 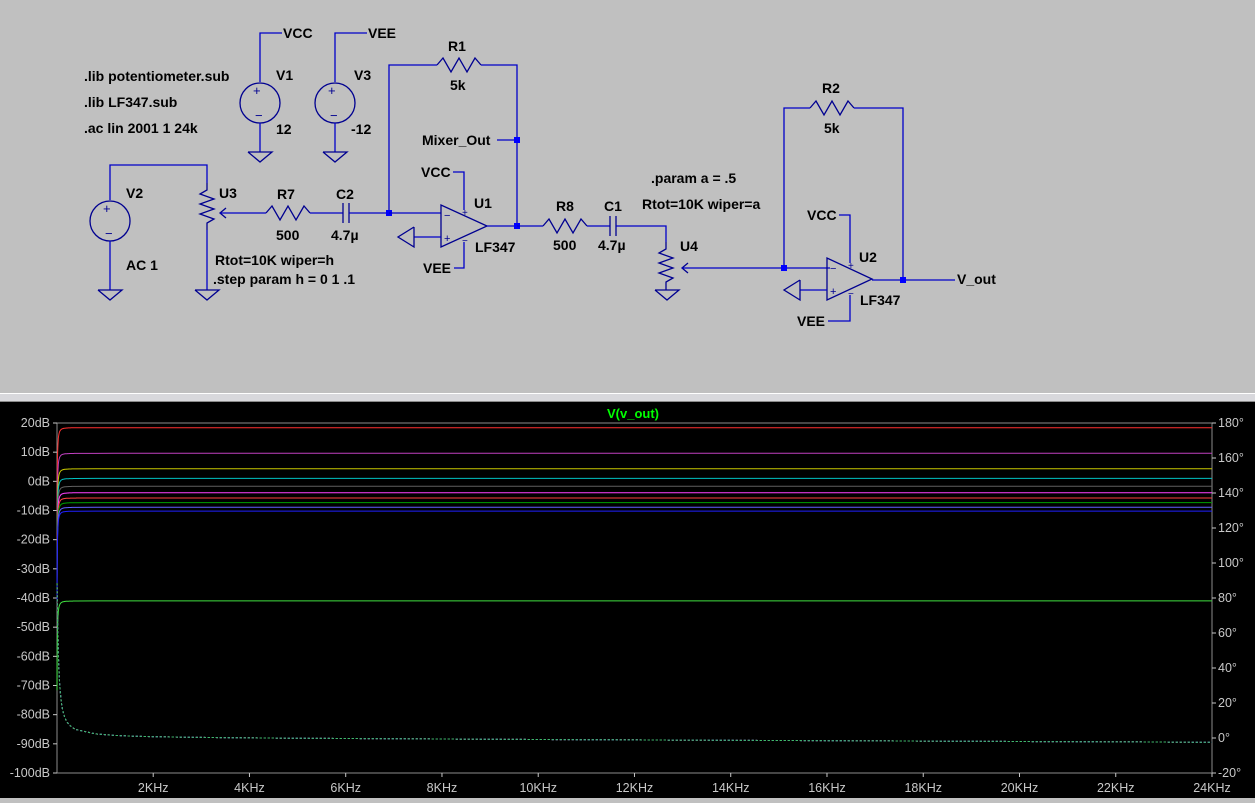 I want to click on y-tick-label: 0dB, so click(x=39, y=481).